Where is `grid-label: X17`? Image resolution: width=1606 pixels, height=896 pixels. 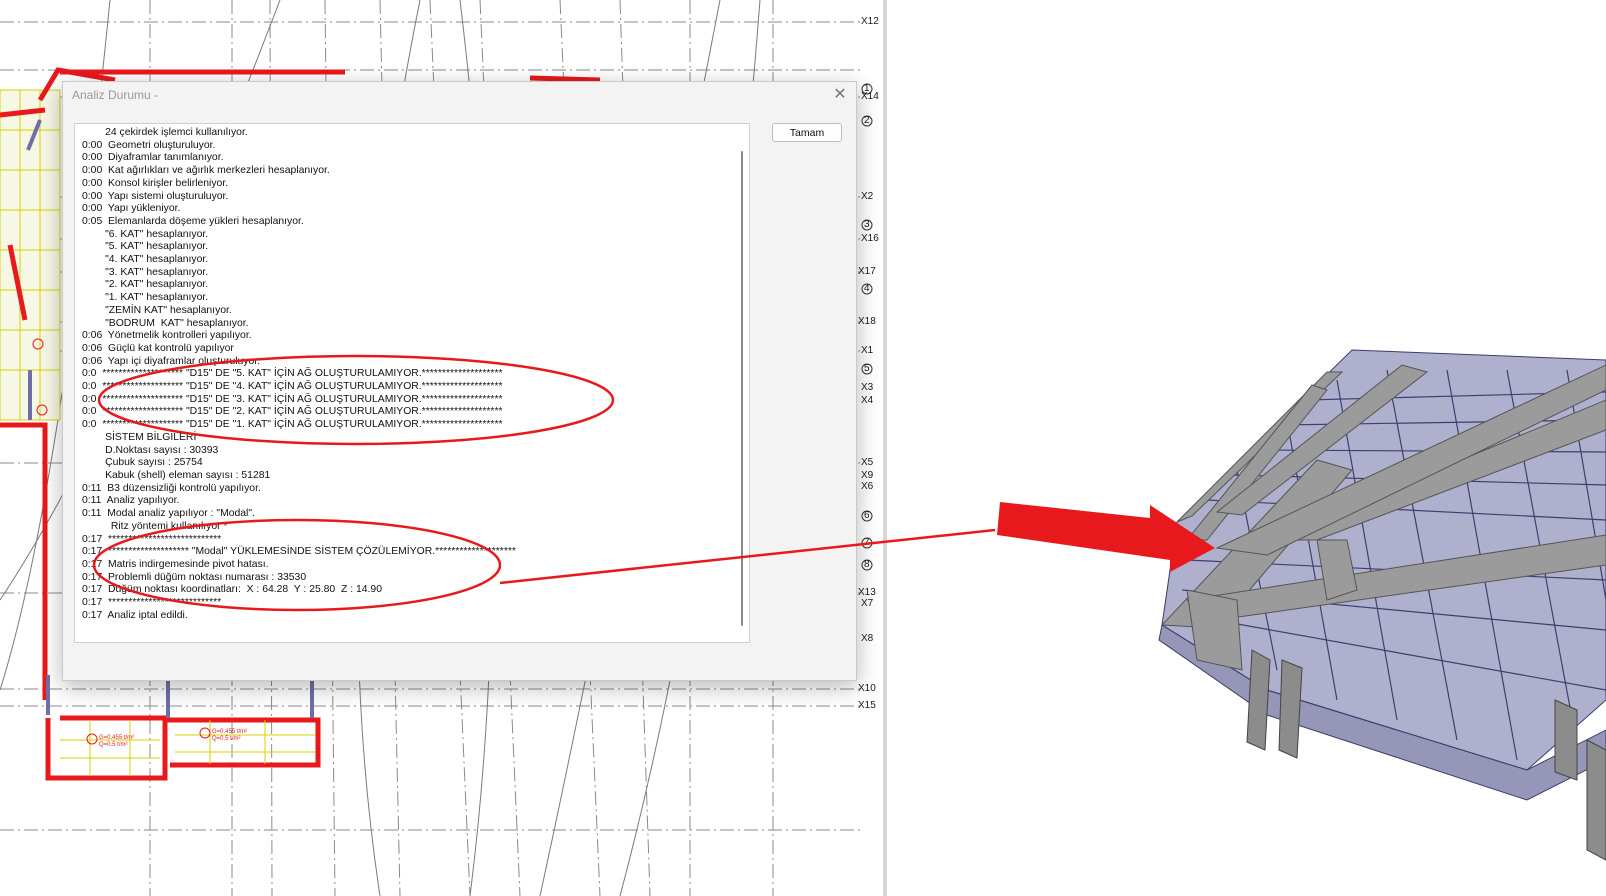 grid-label: X17 is located at coordinates (867, 271).